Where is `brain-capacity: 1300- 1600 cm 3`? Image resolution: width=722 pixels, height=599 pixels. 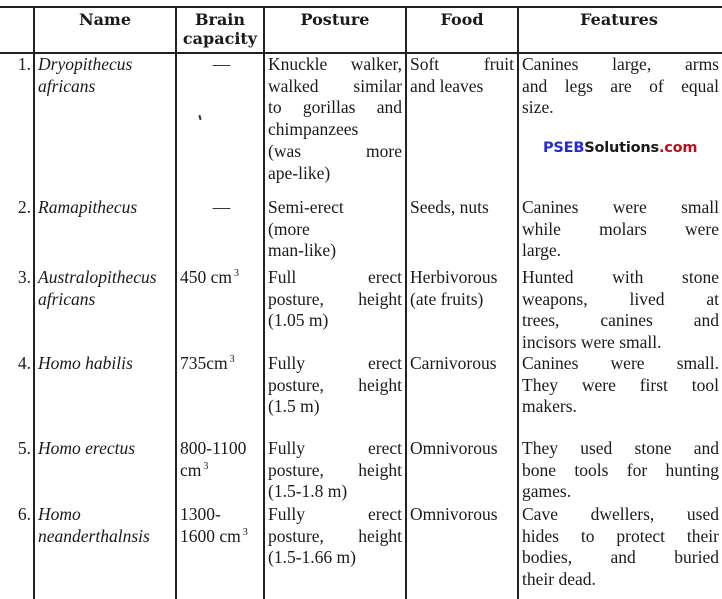 brain-capacity: 1300- 1600 cm 3 is located at coordinates (220, 525).